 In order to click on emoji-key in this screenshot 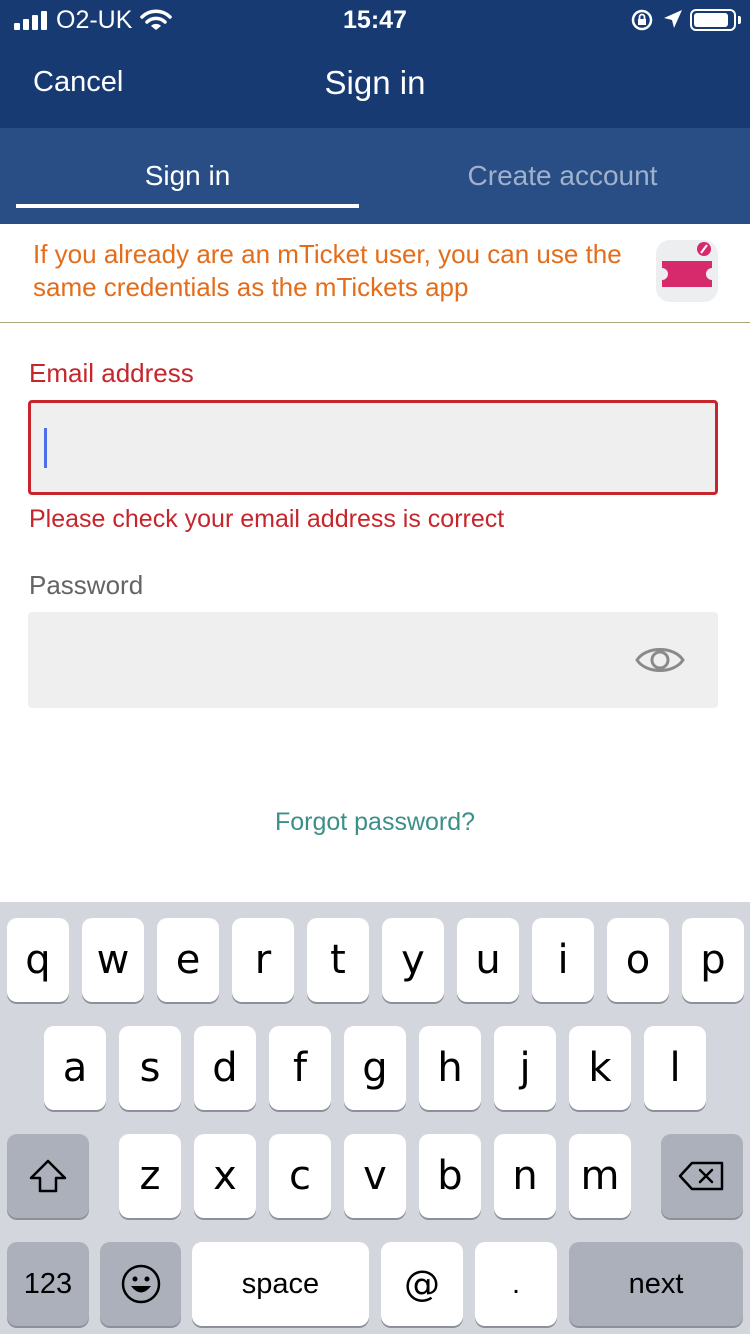, I will do `click(140, 1284)`.